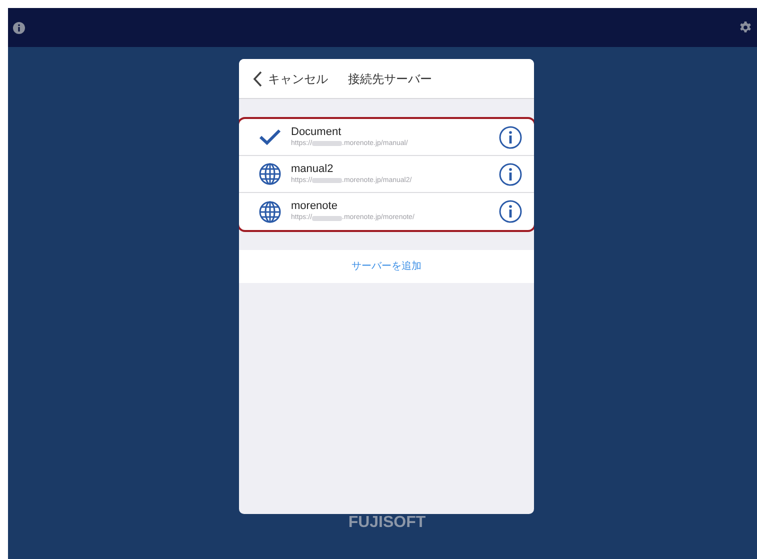 The height and width of the screenshot is (559, 757). What do you see at coordinates (745, 27) in the screenshot?
I see `settings-icon` at bounding box center [745, 27].